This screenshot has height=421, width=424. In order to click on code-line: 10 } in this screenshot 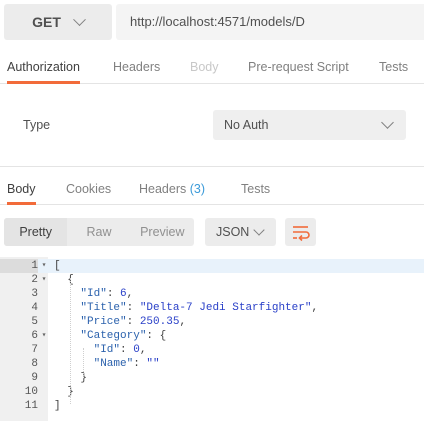, I will do `click(212, 392)`.